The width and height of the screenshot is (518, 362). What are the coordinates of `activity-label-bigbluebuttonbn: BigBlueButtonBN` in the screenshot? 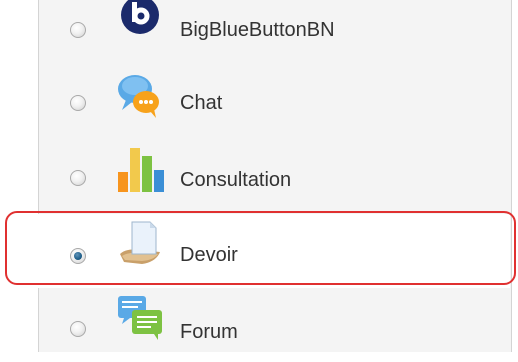 It's located at (257, 30).